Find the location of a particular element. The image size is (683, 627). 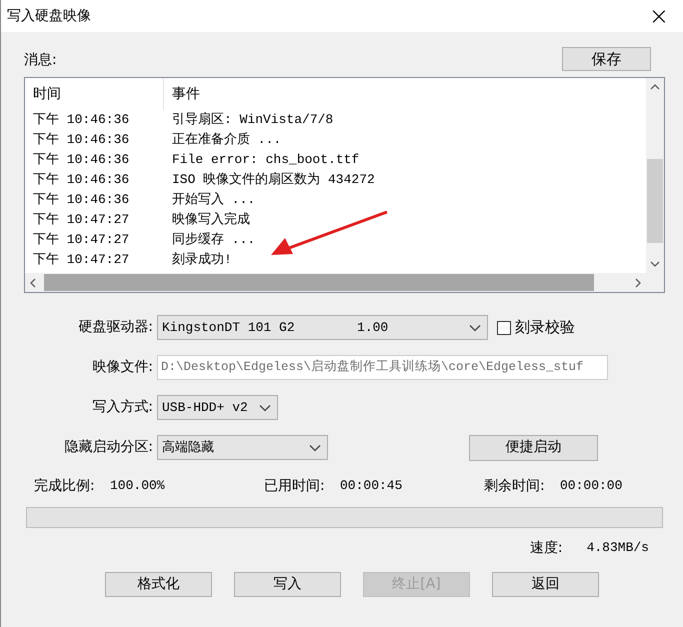

stat-label: 已用时间: is located at coordinates (294, 486).